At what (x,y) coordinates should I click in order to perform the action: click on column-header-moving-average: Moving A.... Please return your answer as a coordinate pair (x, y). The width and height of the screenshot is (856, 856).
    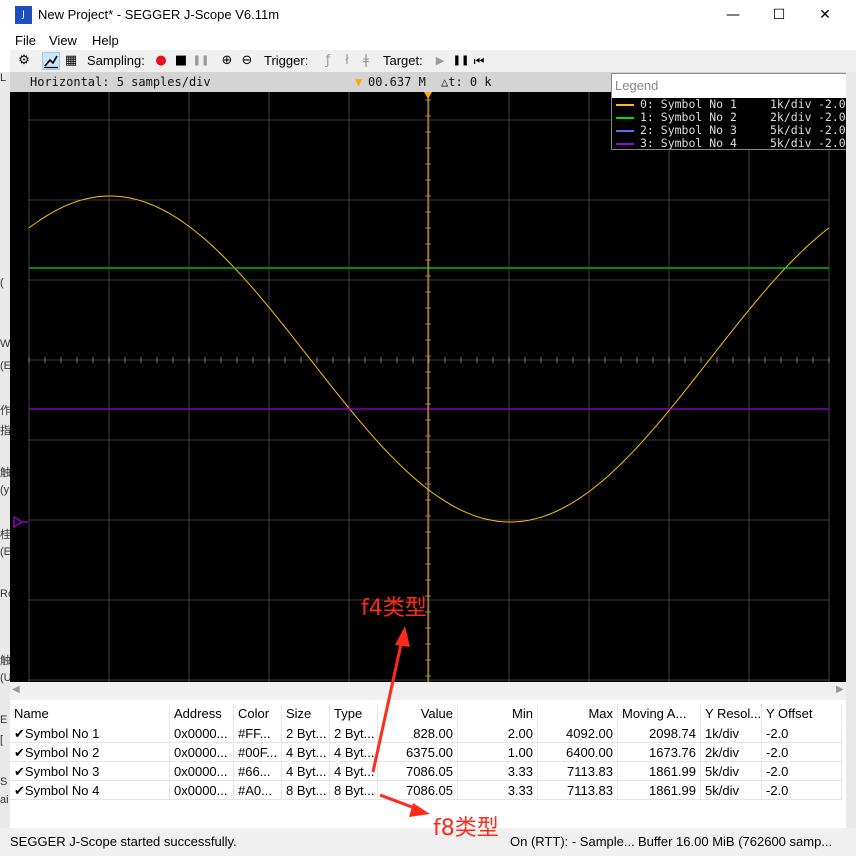
    Looking at the image, I should click on (659, 713).